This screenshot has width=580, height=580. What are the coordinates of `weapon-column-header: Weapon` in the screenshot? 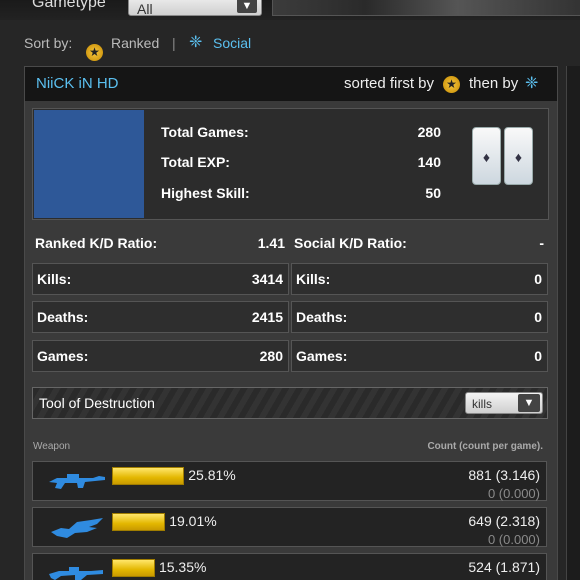 It's located at (52, 446).